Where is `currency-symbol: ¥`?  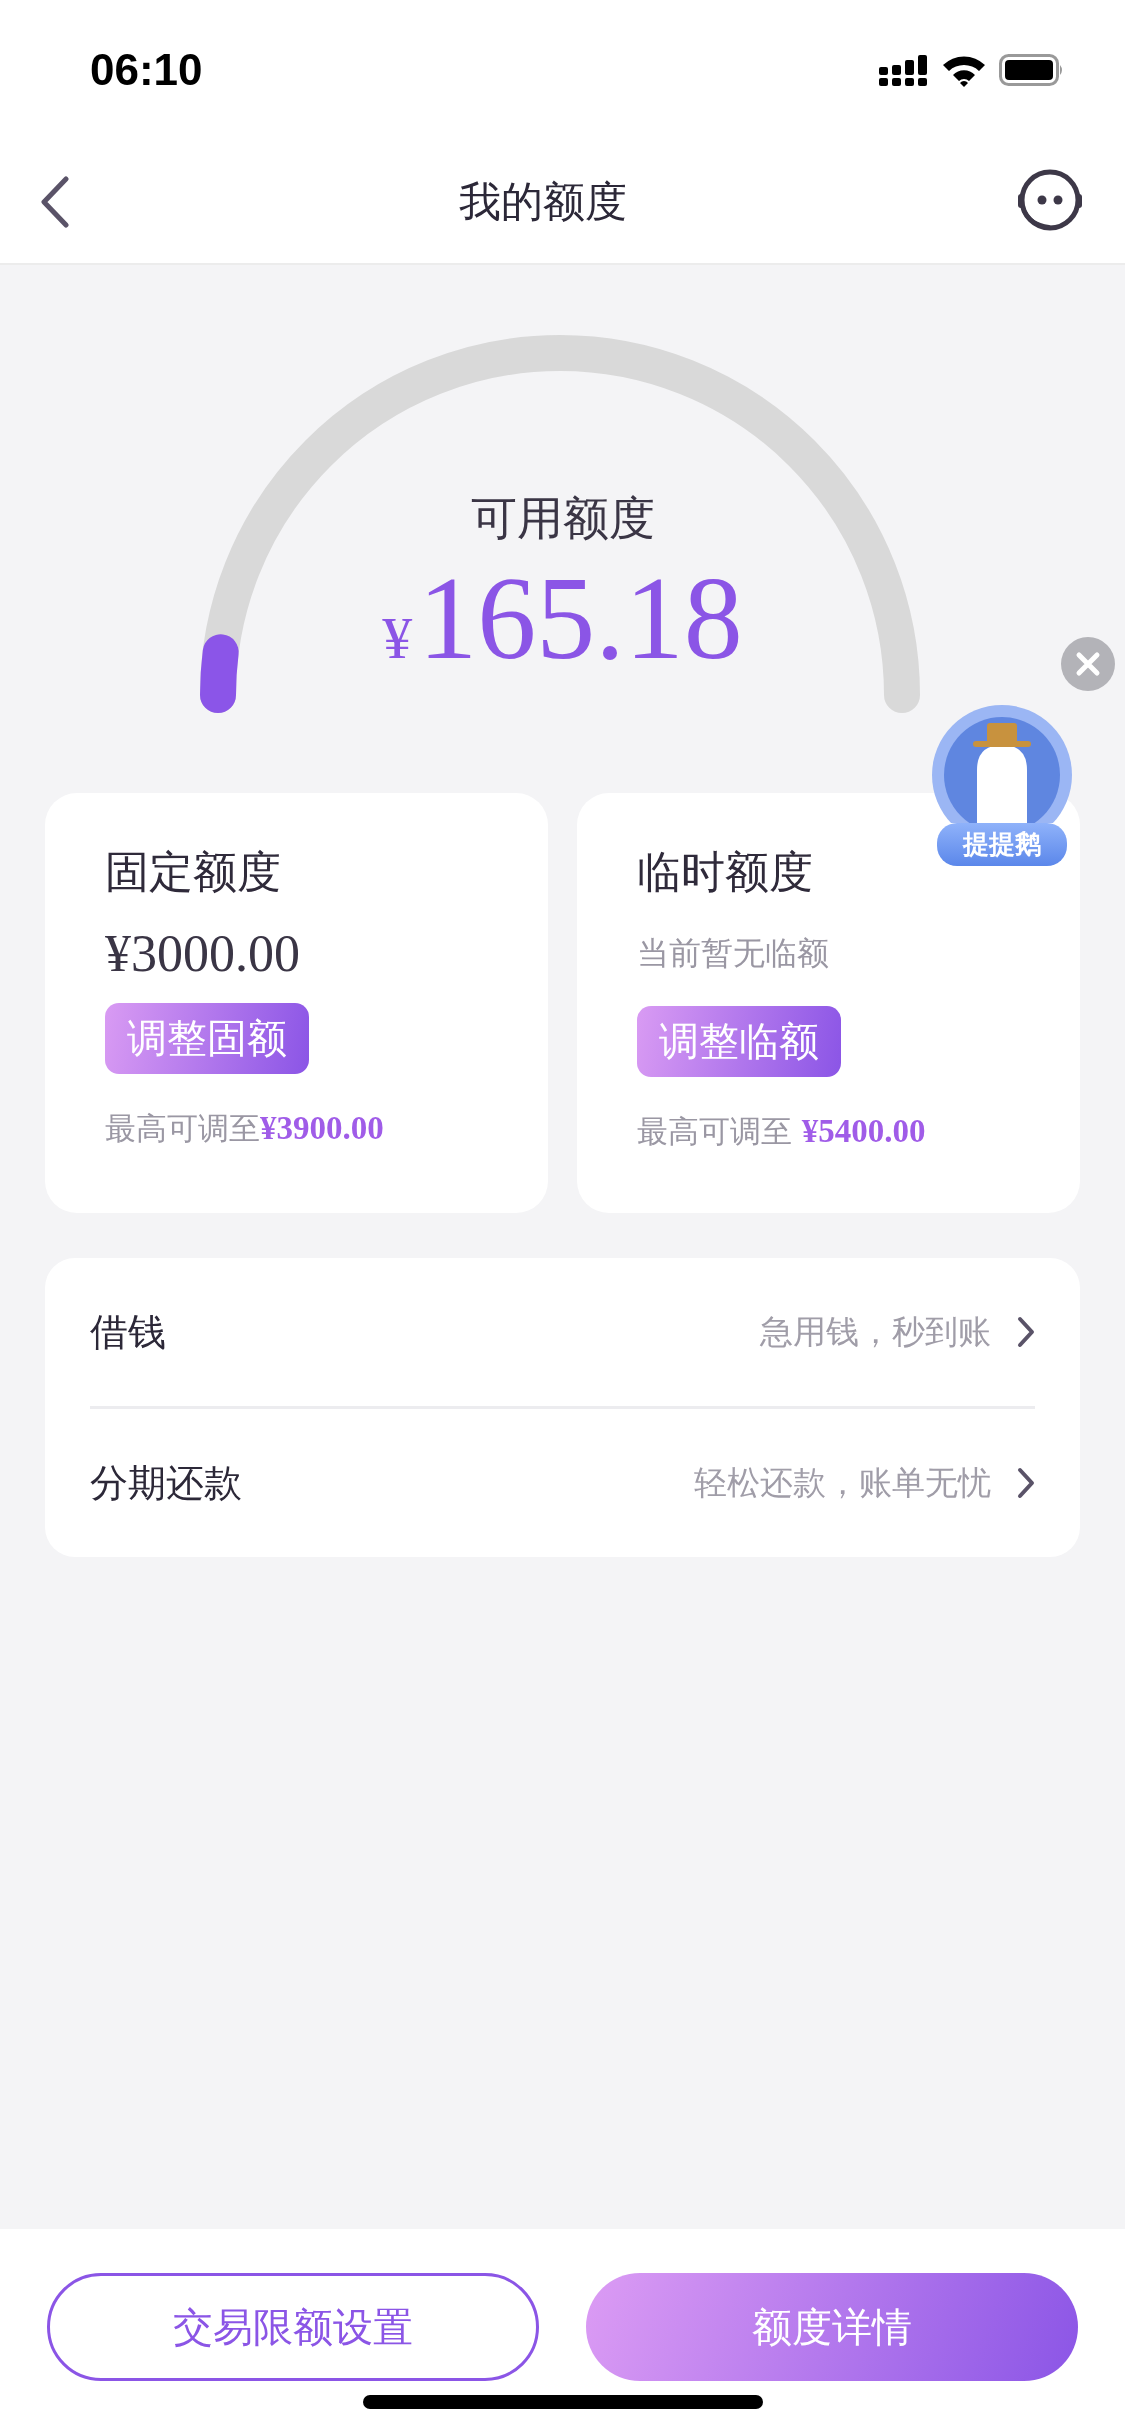
currency-symbol: ¥ is located at coordinates (397, 638).